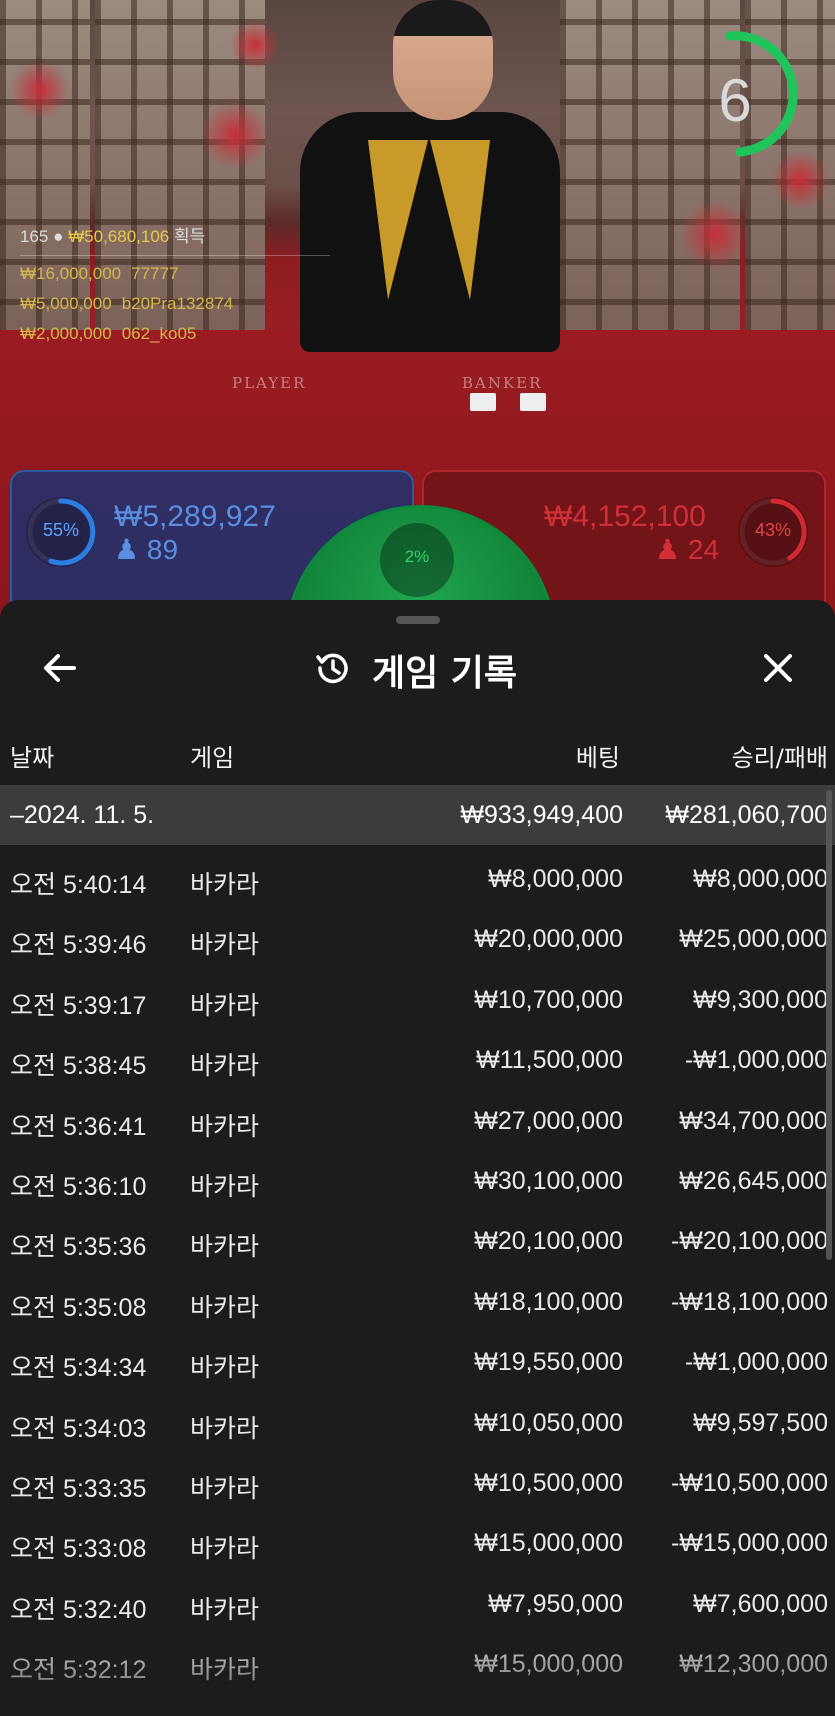  What do you see at coordinates (555, 879) in the screenshot?
I see `row-bet: ₩8,000,000` at bounding box center [555, 879].